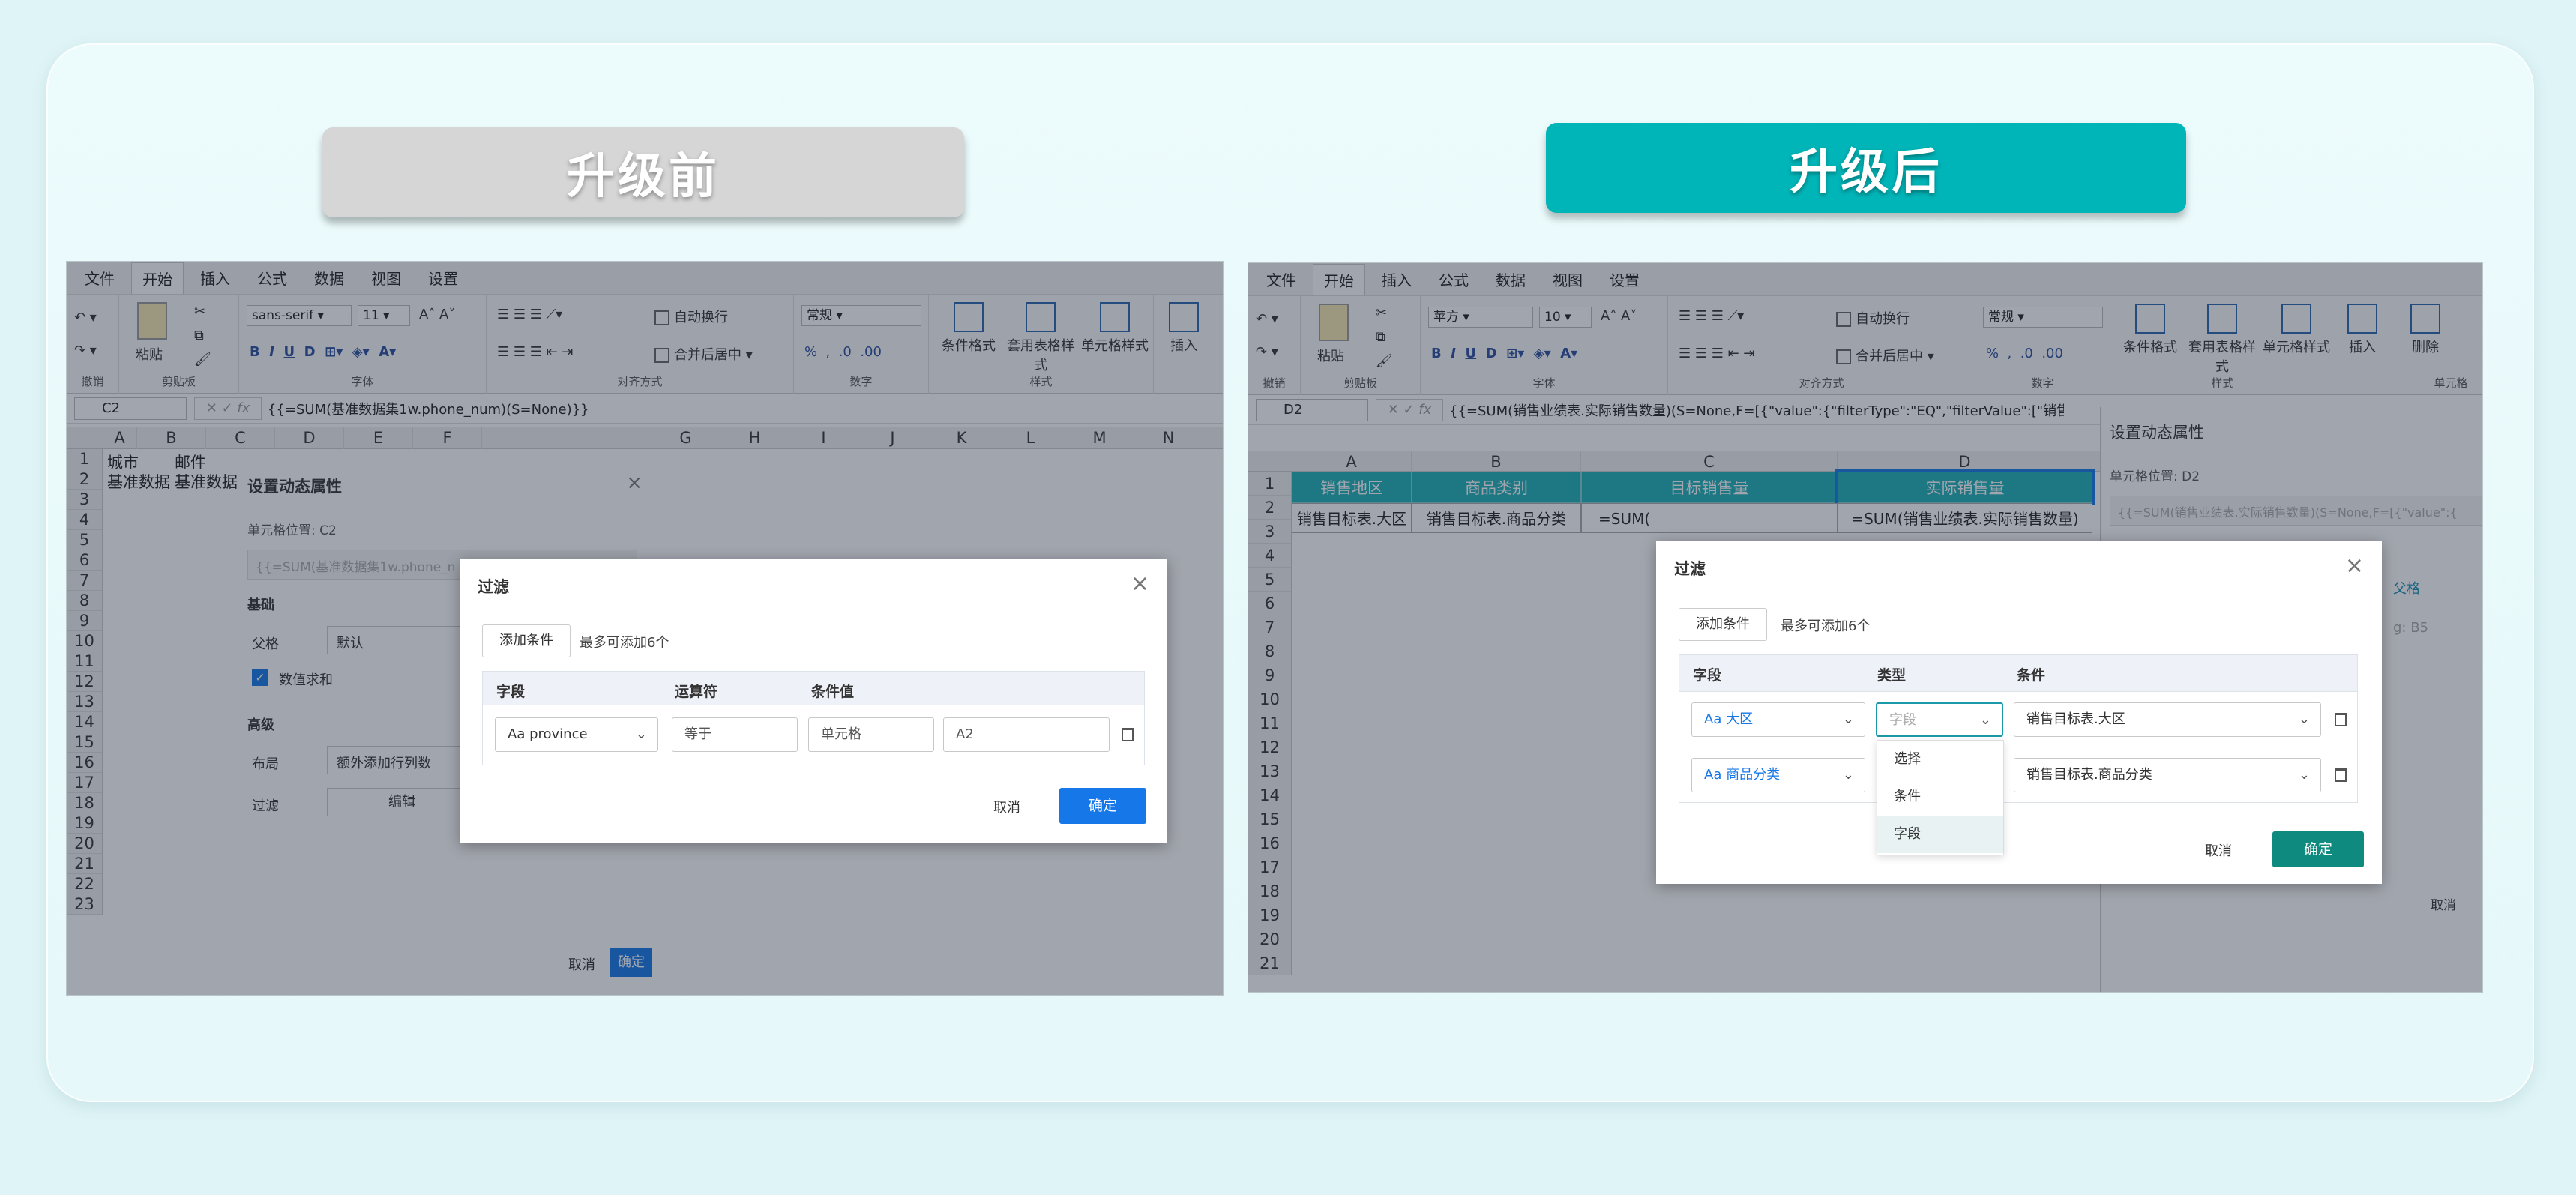 Image resolution: width=2576 pixels, height=1195 pixels. Describe the element at coordinates (2167, 775) in the screenshot. I see `condition-select: 销售目标表.商品分类 ⌄` at that location.